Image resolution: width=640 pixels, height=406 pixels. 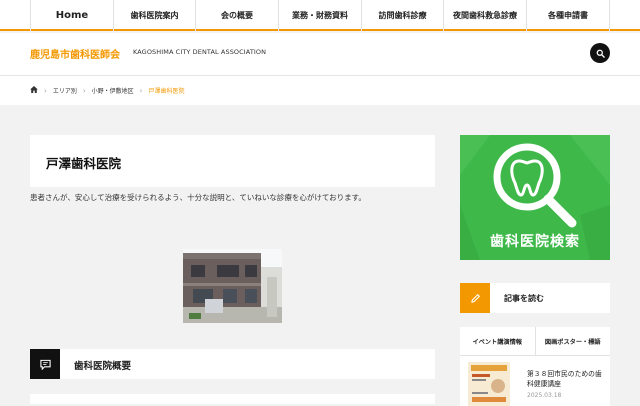 I want to click on breadcrumb-current: 戸澤歯科医院, so click(x=166, y=91).